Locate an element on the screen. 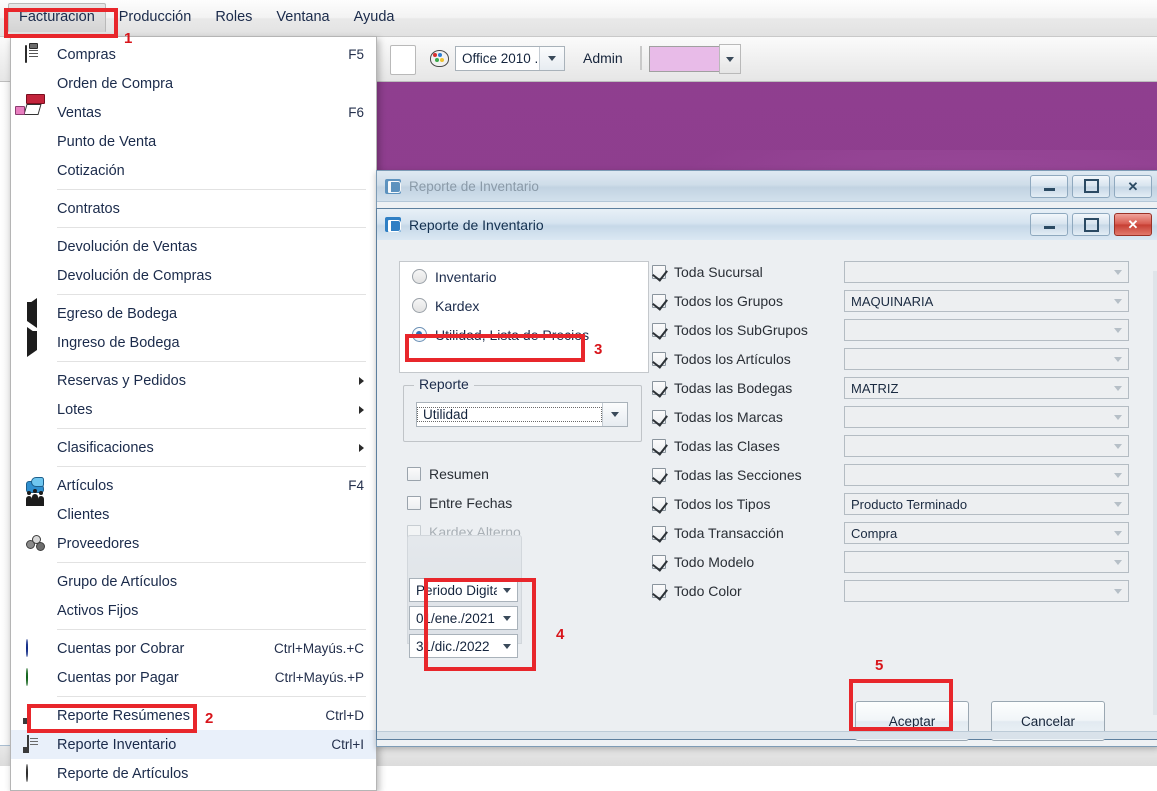 The image size is (1157, 791). select-tipos: Producto Terminado is located at coordinates (986, 504).